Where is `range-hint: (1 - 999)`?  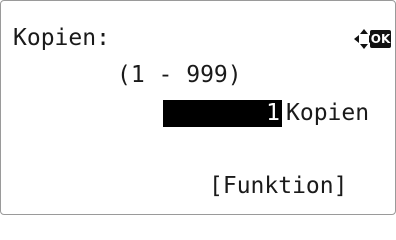
range-hint: (1 - 999) is located at coordinates (179, 75).